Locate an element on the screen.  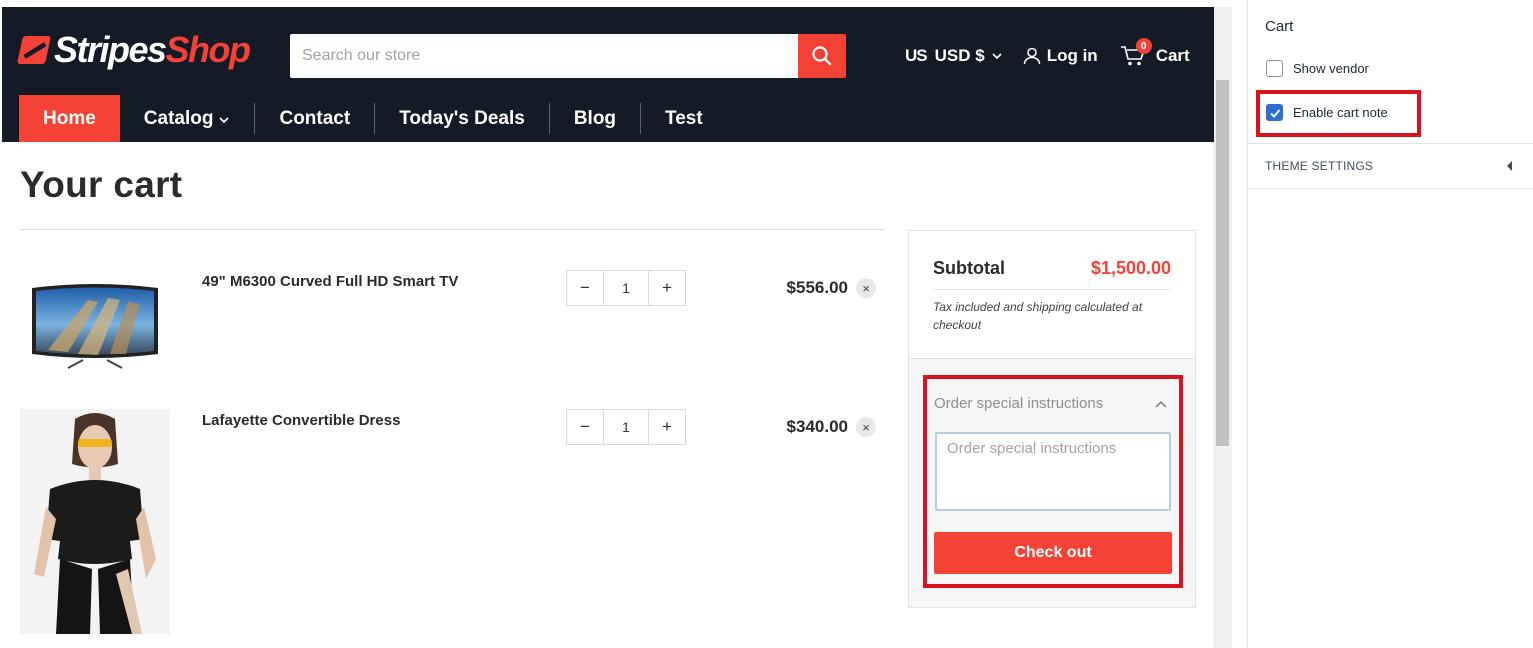
cart-note-highlight: Order special instructions Check out is located at coordinates (1053, 481).